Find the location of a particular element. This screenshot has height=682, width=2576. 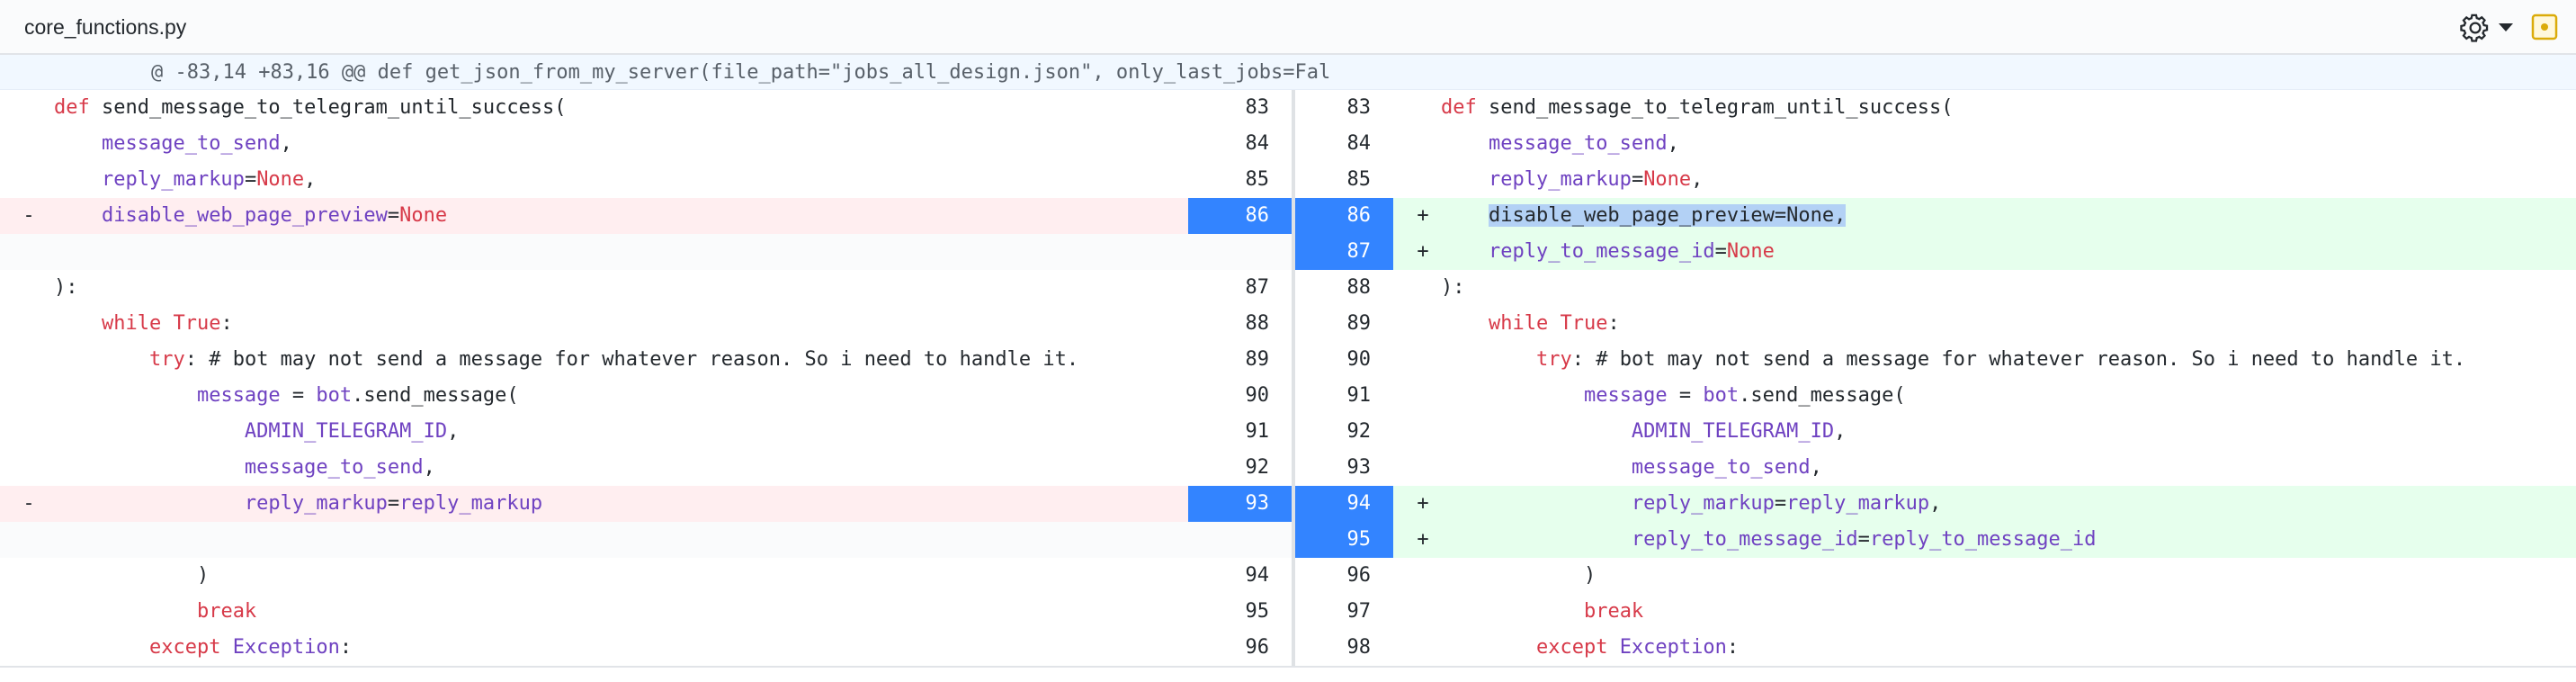

code-token: Exception is located at coordinates (1673, 647).